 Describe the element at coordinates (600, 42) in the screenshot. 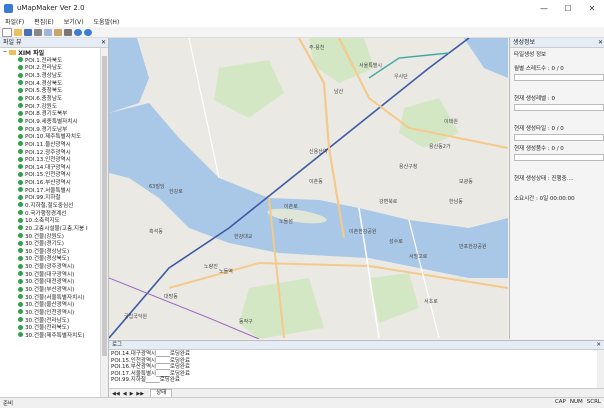

I see `generation-info-close-icon: ✕` at that location.